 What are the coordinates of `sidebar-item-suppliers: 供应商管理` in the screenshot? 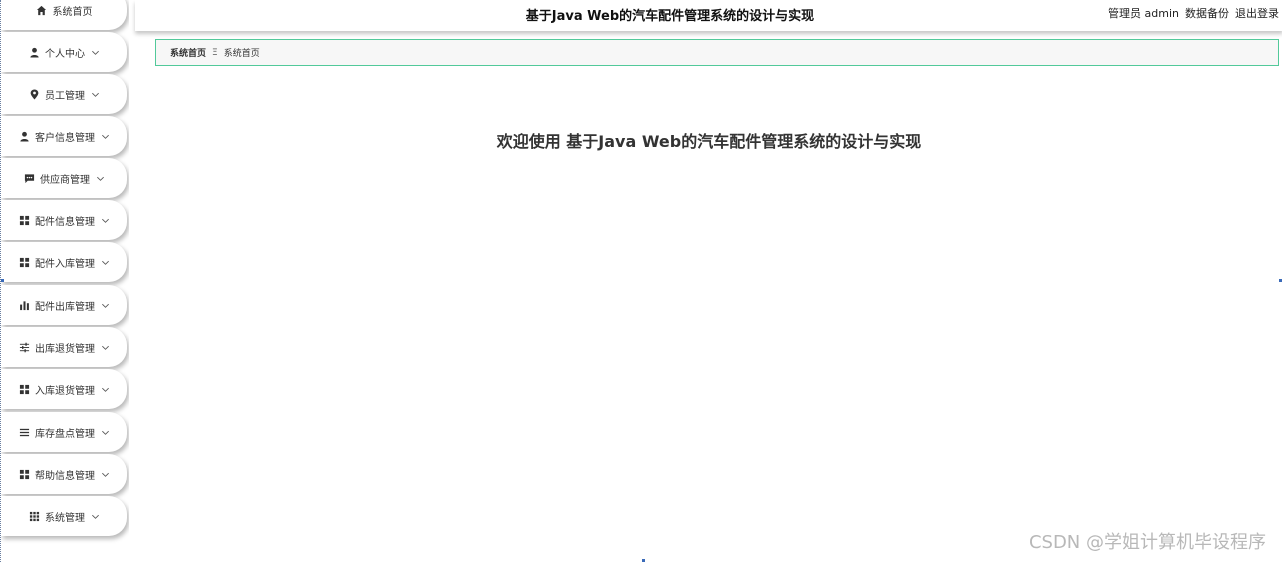 It's located at (64, 178).